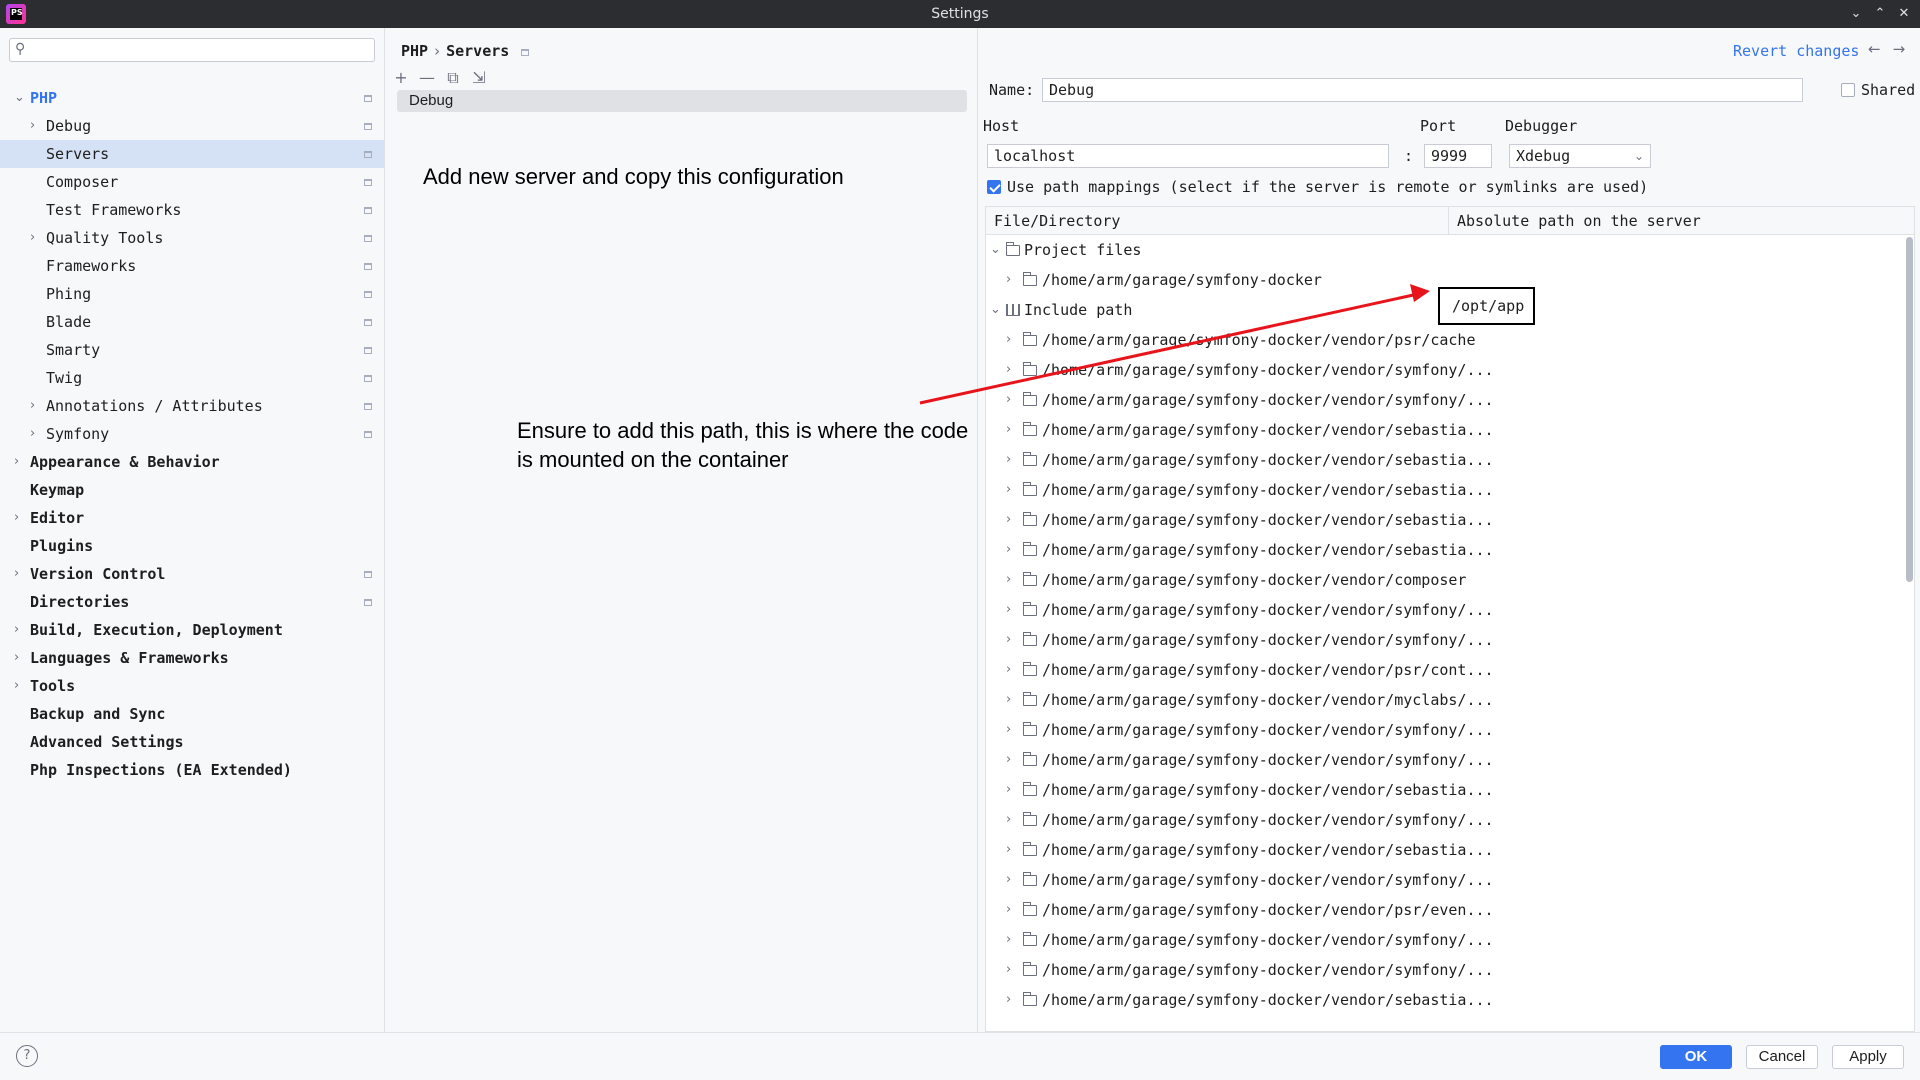 The image size is (1920, 1080). What do you see at coordinates (192, 322) in the screenshot?
I see `sidebar-item-blade: Blade` at bounding box center [192, 322].